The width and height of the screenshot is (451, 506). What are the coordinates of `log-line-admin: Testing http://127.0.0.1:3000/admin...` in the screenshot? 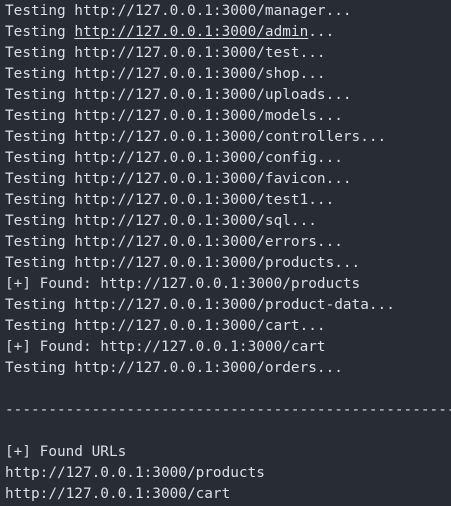 It's located at (228, 32).